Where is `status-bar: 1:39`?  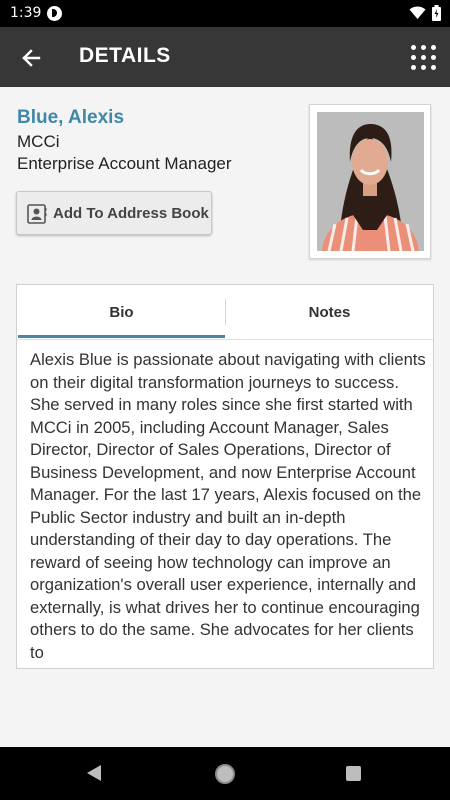
status-bar: 1:39 is located at coordinates (225, 13).